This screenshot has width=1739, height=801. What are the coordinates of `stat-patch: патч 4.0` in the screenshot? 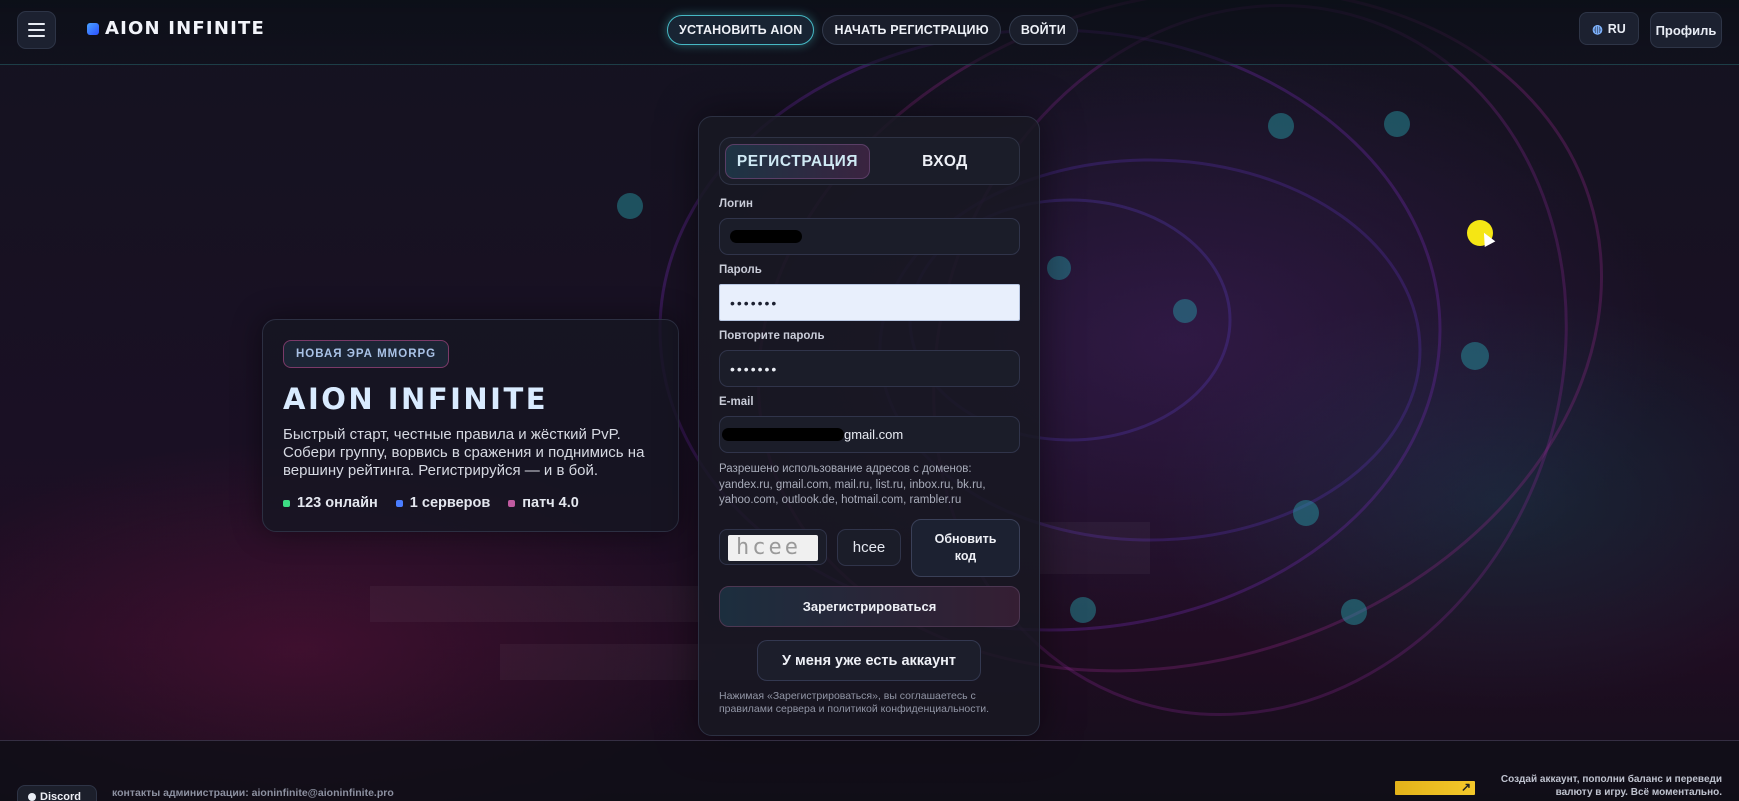 It's located at (543, 503).